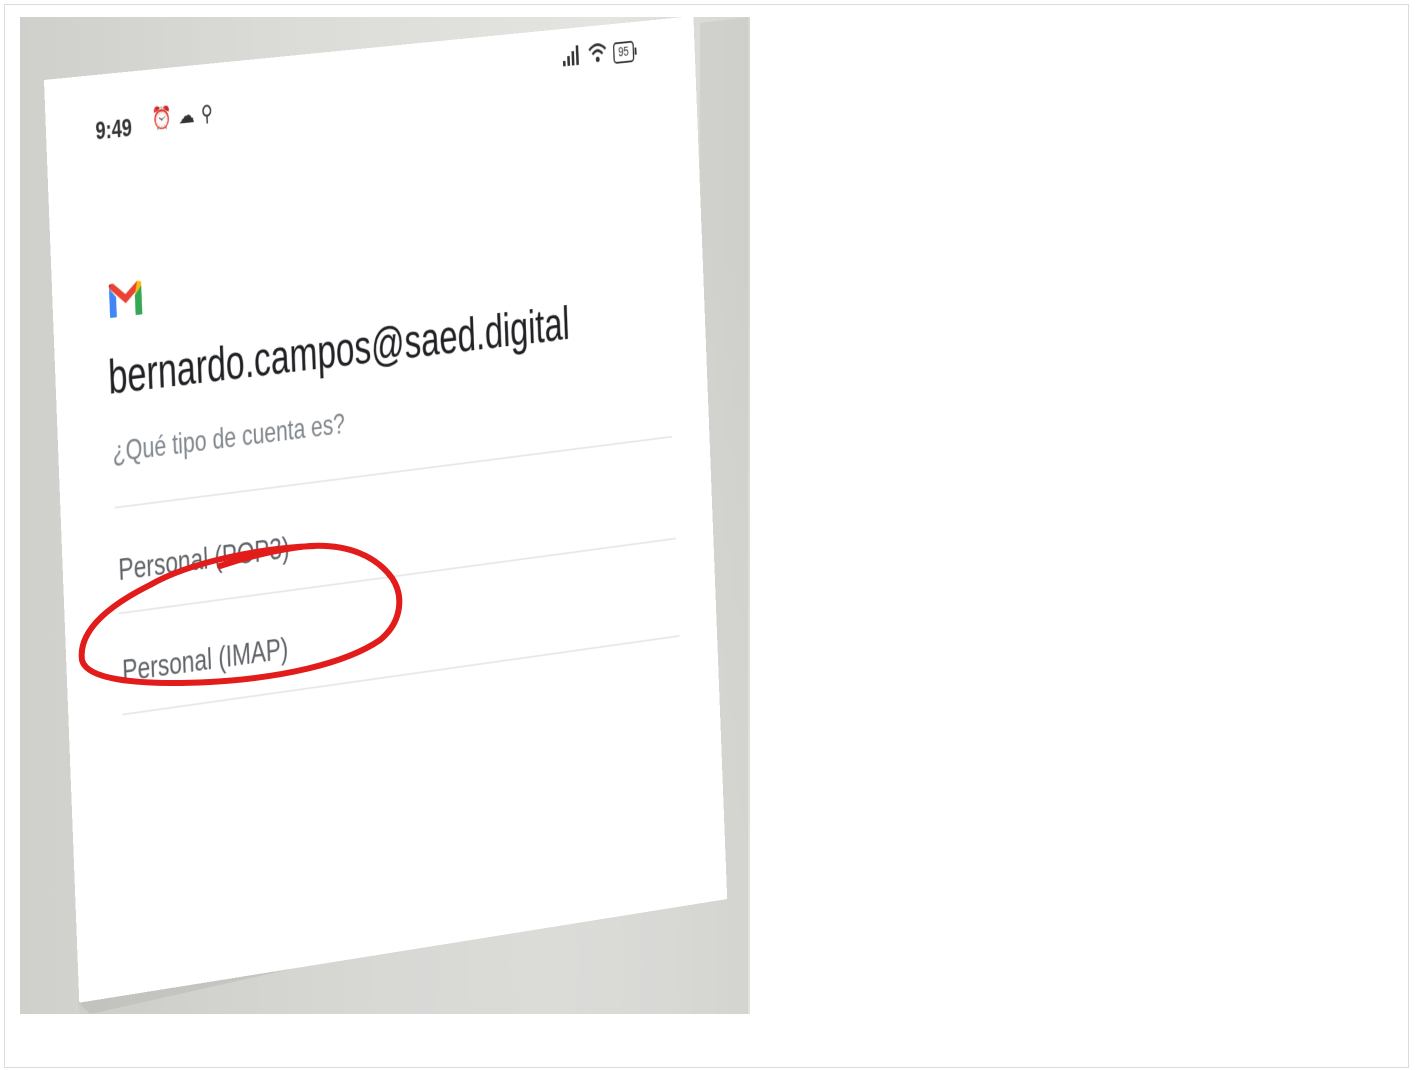 The width and height of the screenshot is (1419, 1070). Describe the element at coordinates (210, 113) in the screenshot. I see `location-icon: ⚲` at that location.